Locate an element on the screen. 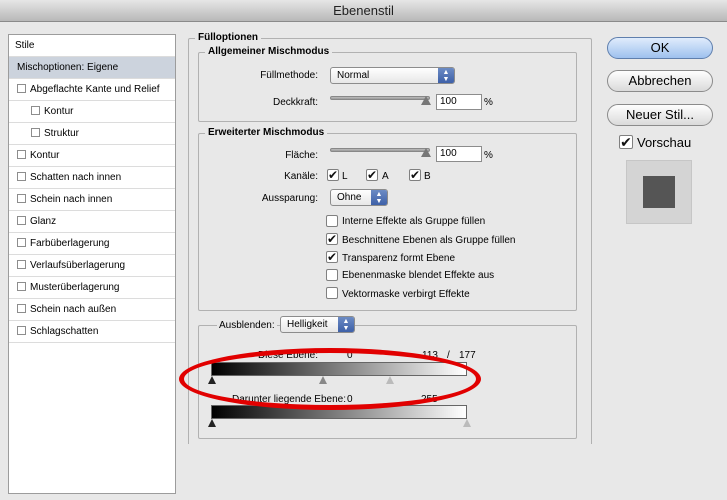 This screenshot has height=500, width=727. opacity-slider-track is located at coordinates (380, 98).